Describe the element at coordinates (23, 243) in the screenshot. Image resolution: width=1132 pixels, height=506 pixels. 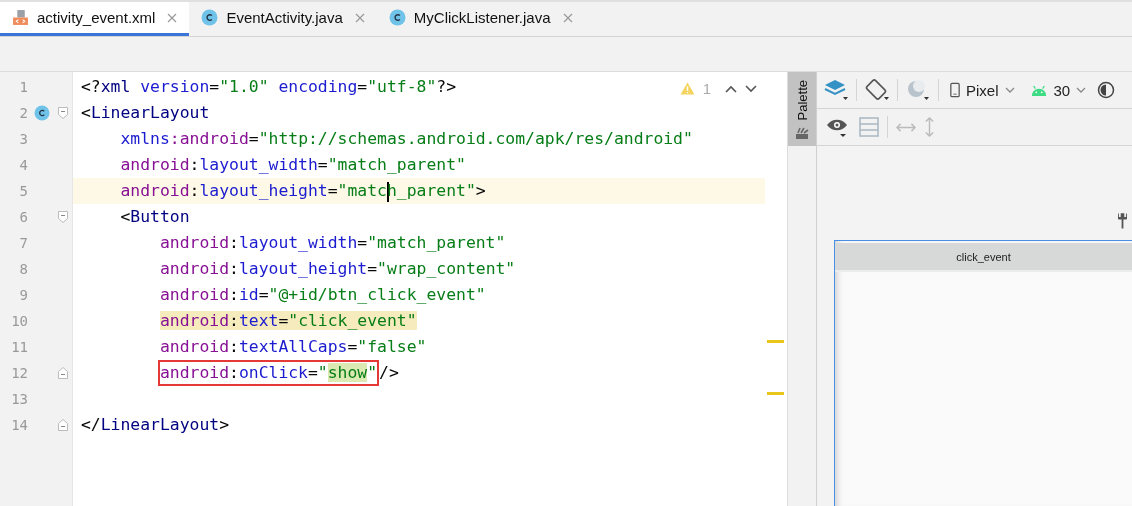
I see `line-number: 7` at that location.